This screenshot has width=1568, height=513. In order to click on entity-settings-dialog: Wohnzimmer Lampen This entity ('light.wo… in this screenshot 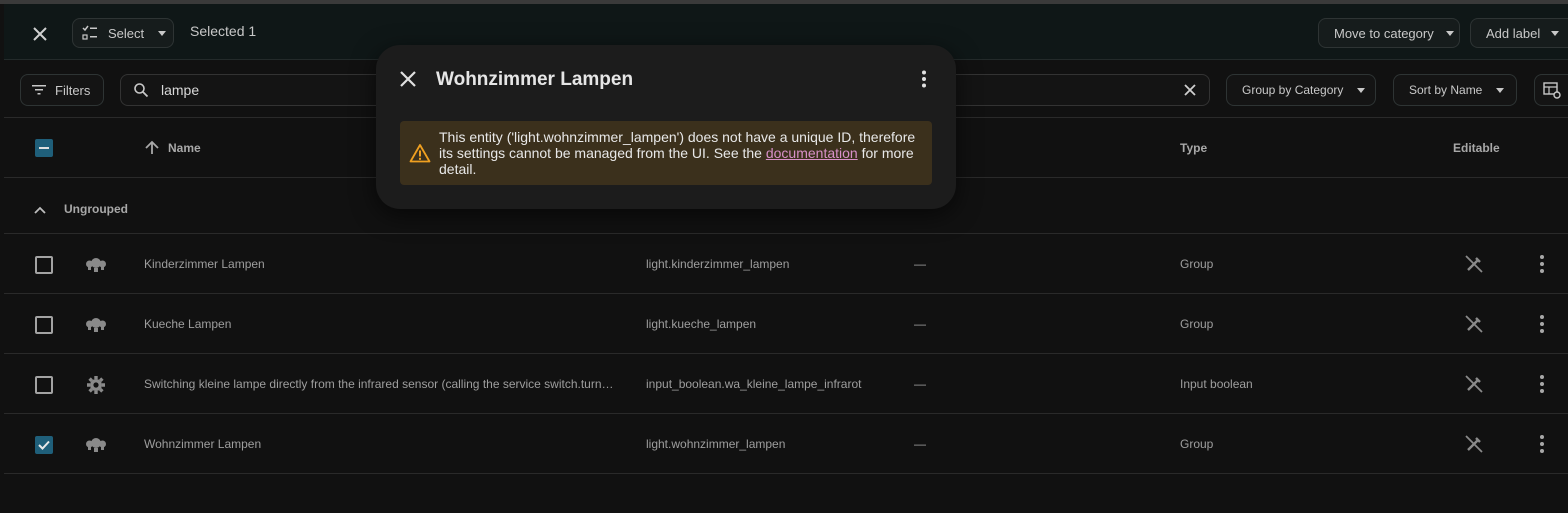, I will do `click(666, 127)`.